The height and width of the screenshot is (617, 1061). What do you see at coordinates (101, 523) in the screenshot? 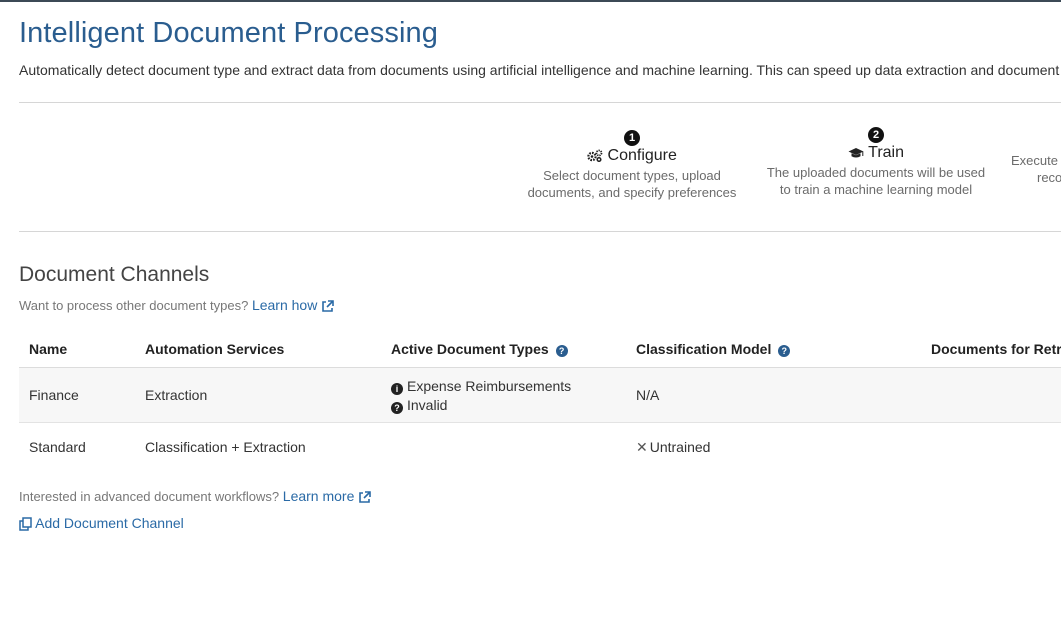
I see `add-document-channel-link: Add Document Channel` at bounding box center [101, 523].